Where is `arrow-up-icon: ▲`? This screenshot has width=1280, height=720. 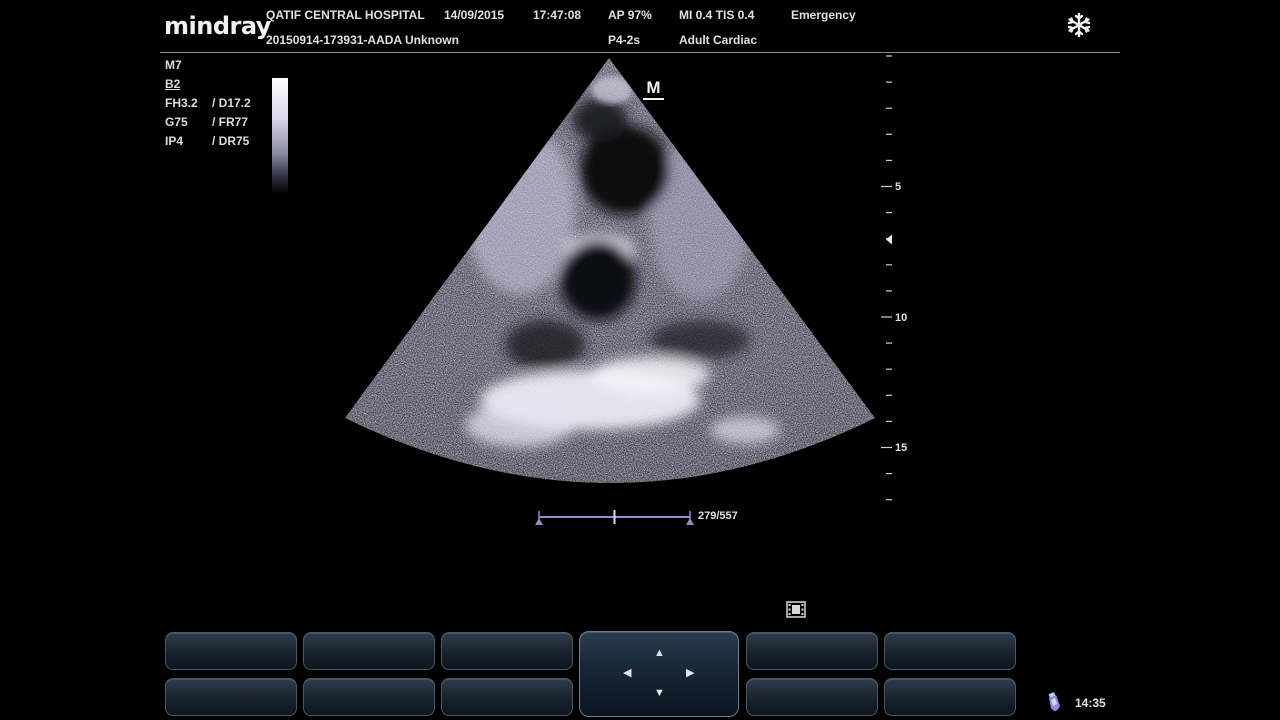 arrow-up-icon: ▲ is located at coordinates (659, 653).